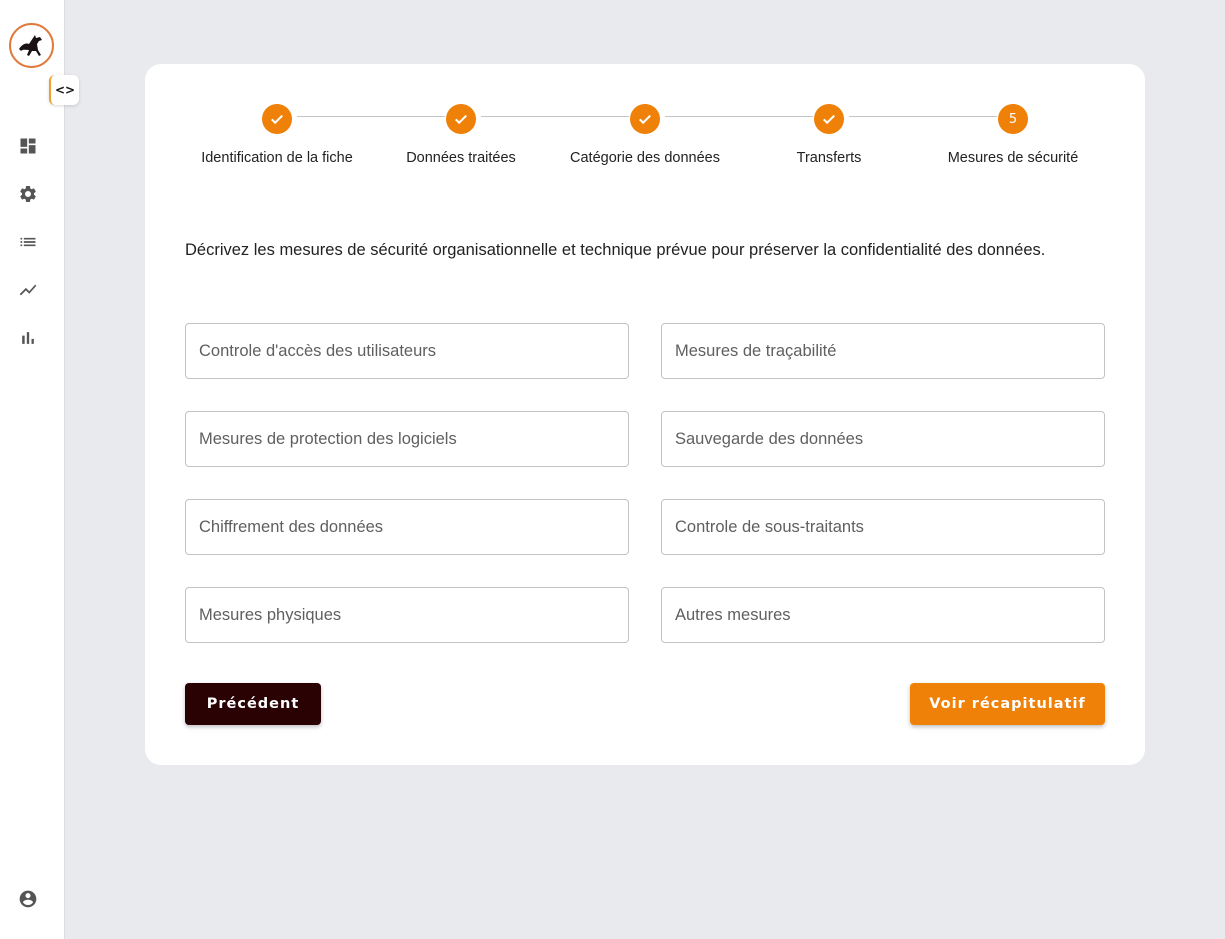 The width and height of the screenshot is (1225, 939). I want to click on step-label: Identification de la fiche, so click(277, 158).